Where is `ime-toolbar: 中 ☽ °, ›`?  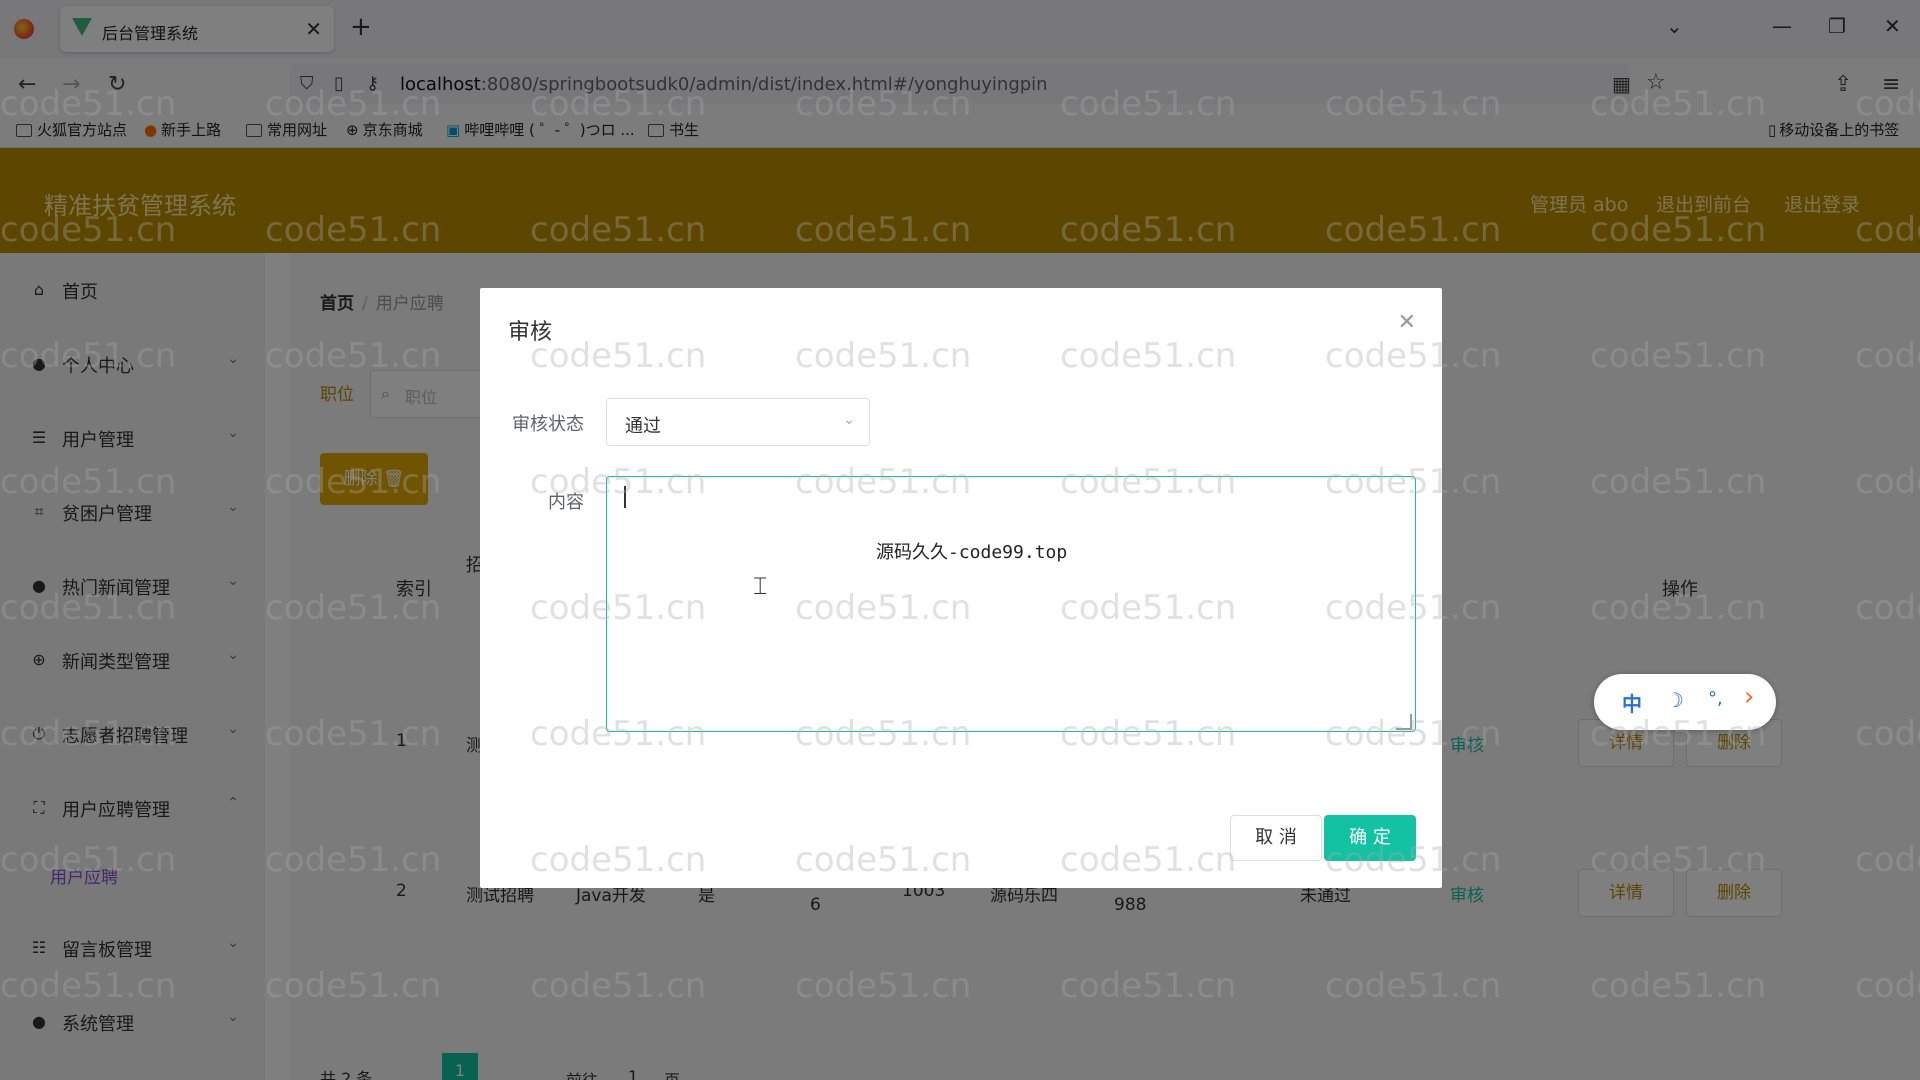
ime-toolbar: 中 ☽ °, › is located at coordinates (1685, 702).